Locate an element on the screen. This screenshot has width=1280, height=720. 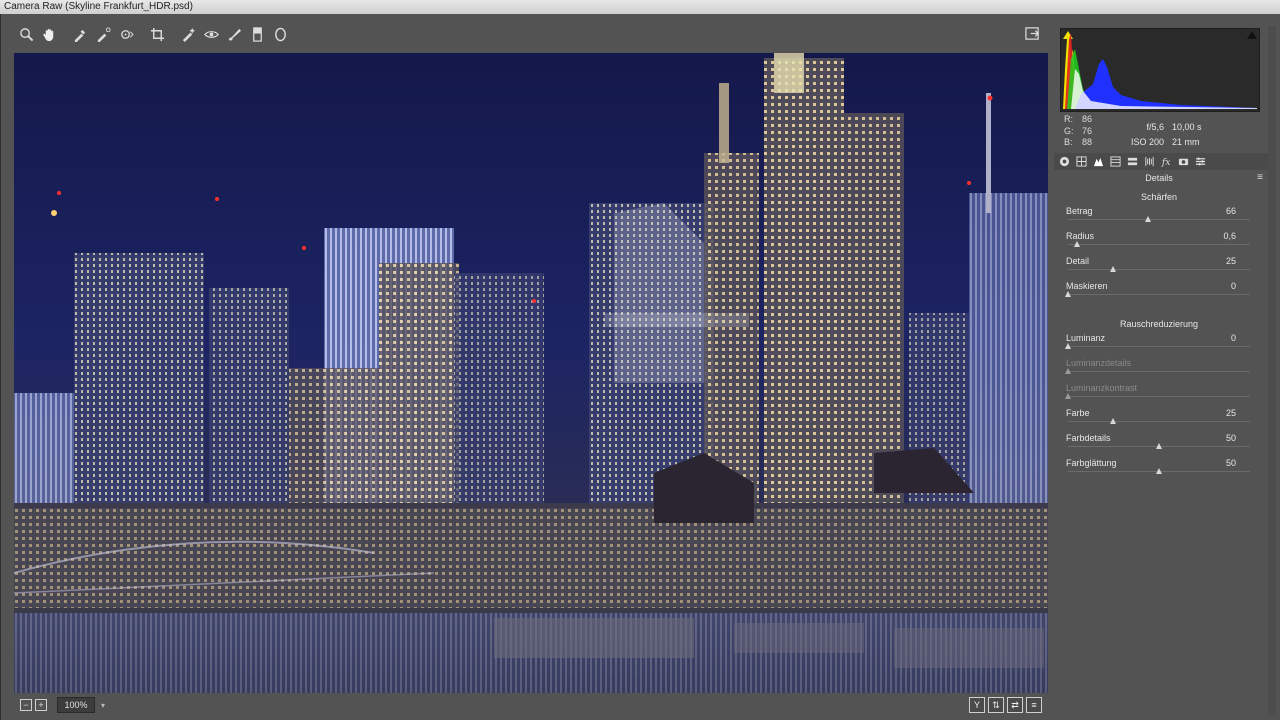
swap-settings-icon: ⇅ is located at coordinates (996, 705).